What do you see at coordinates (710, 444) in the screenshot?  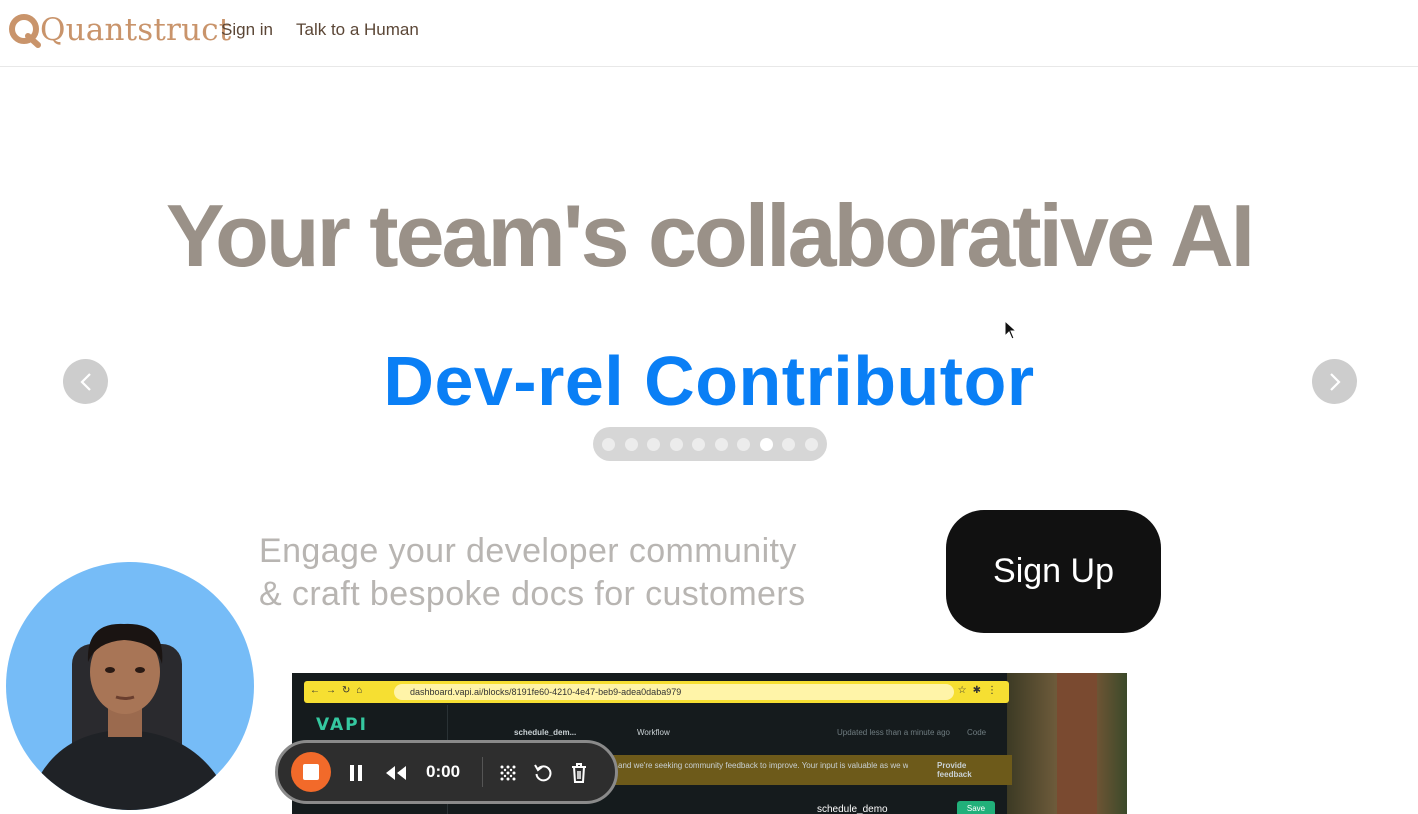 I see `carousel-pagination` at bounding box center [710, 444].